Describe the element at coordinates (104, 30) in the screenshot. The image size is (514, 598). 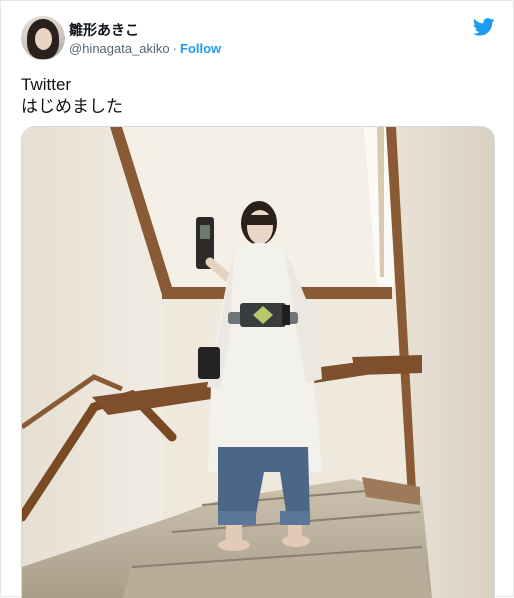
I see `display-name: 雛形あきこ` at that location.